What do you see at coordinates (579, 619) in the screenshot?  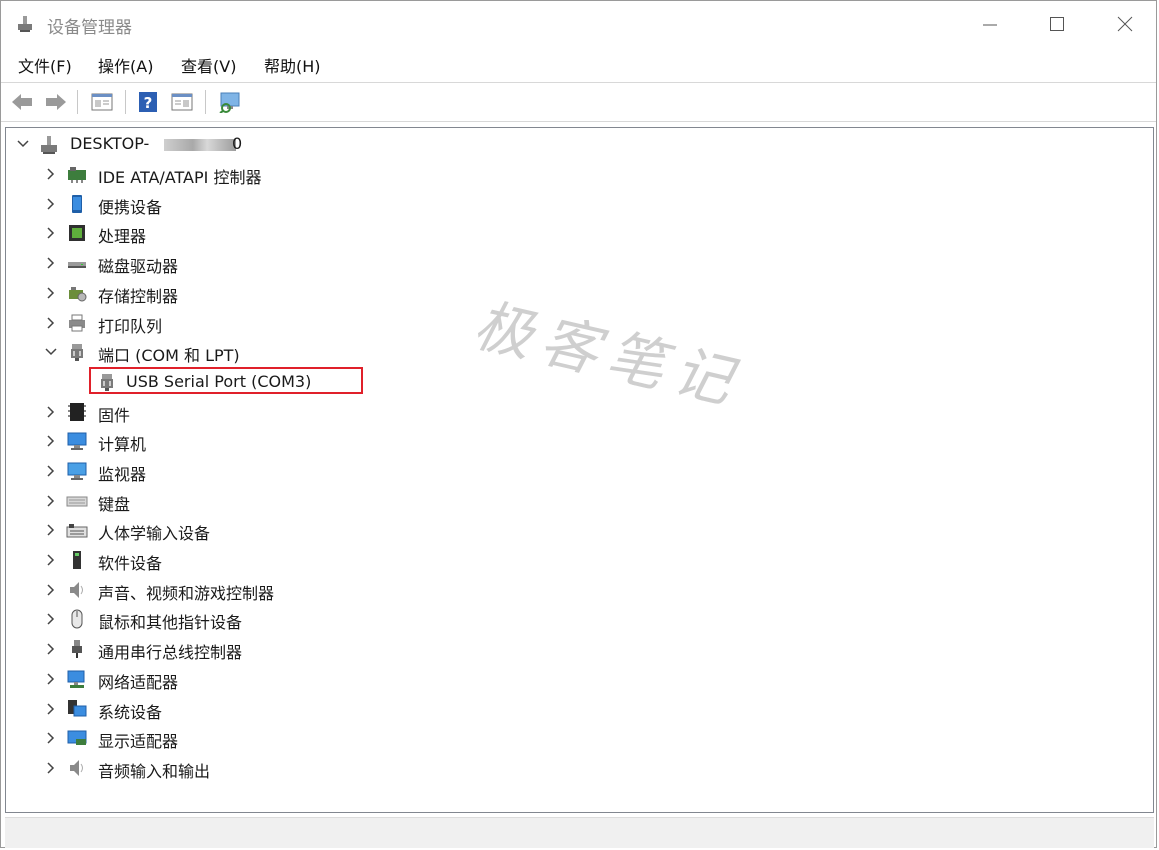 I see `tree-category: 鼠标和其他指针设备` at bounding box center [579, 619].